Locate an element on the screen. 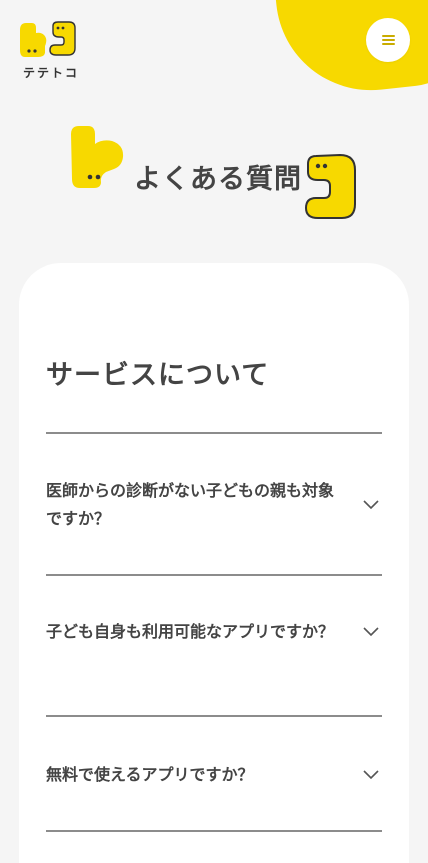 Image resolution: width=428 pixels, height=863 pixels. faq-item: 医師からの診断がない子どもの親も対象ですか？ is located at coordinates (214, 505).